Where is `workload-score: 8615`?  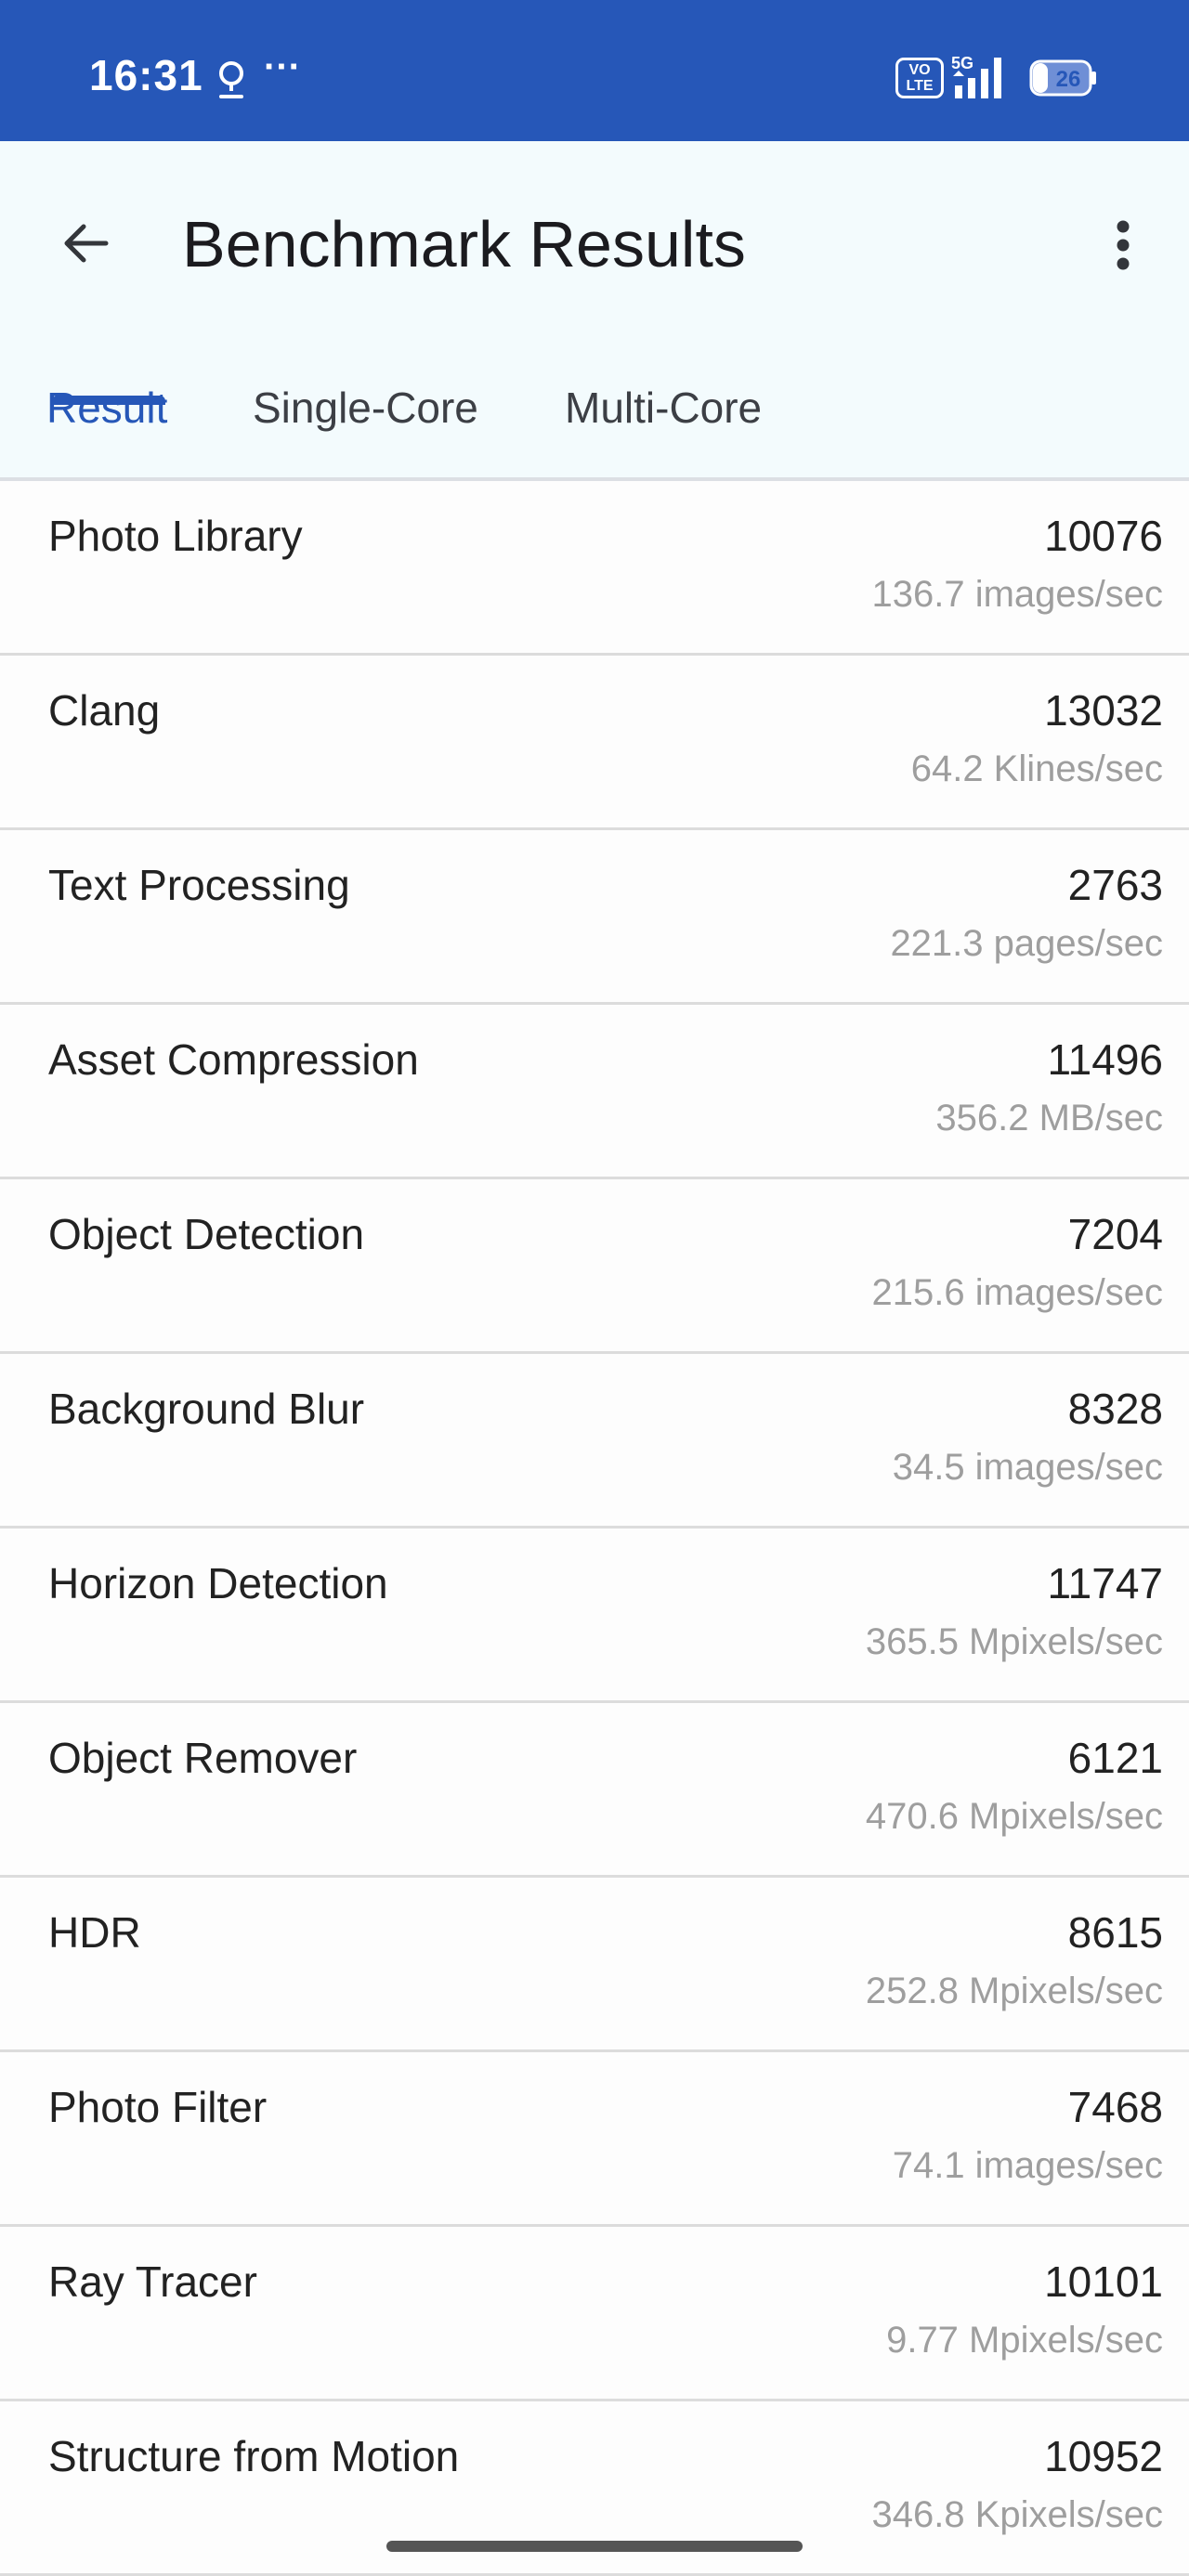 workload-score: 8615 is located at coordinates (1115, 1932).